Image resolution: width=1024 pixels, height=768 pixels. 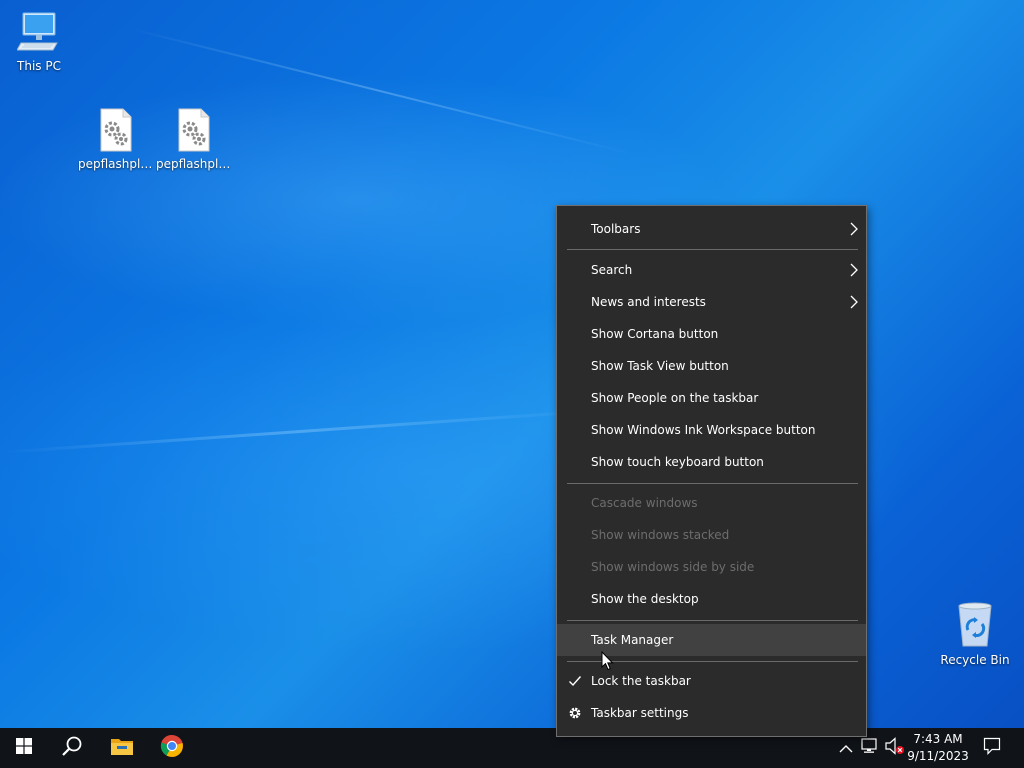 I want to click on start-button, so click(x=24, y=748).